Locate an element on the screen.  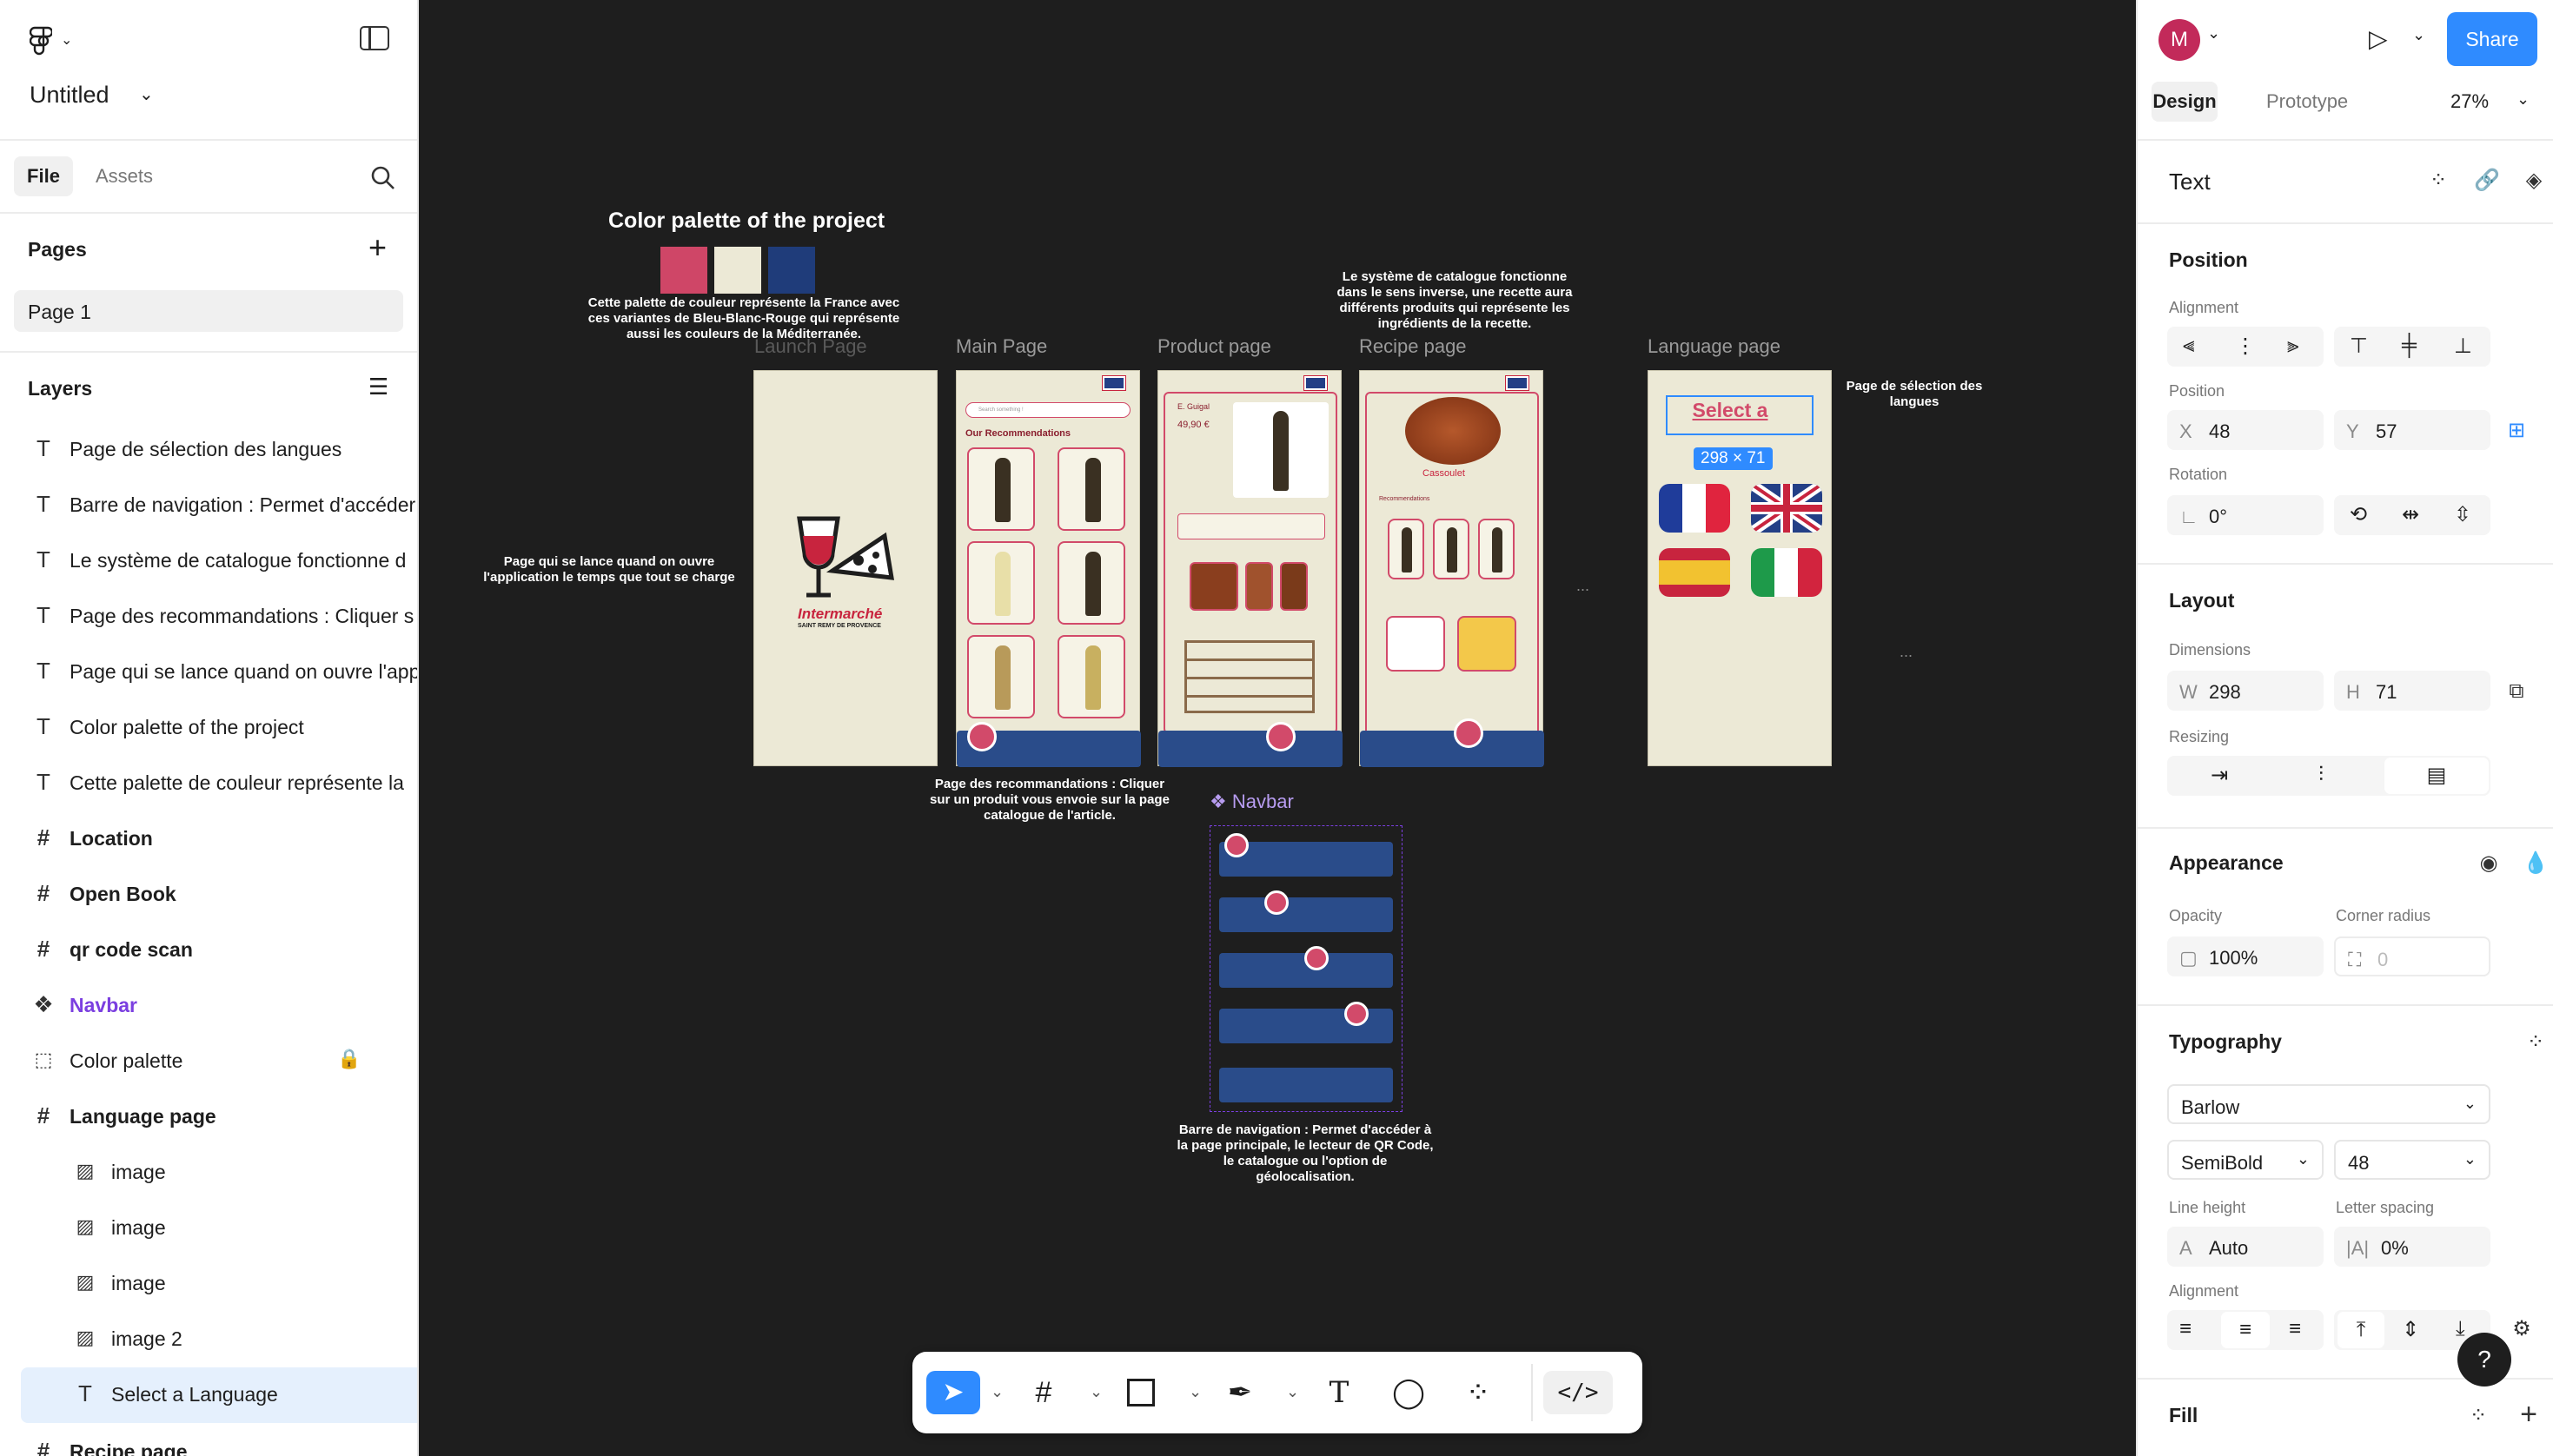
add-fill-icon: + is located at coordinates (2528, 1414).